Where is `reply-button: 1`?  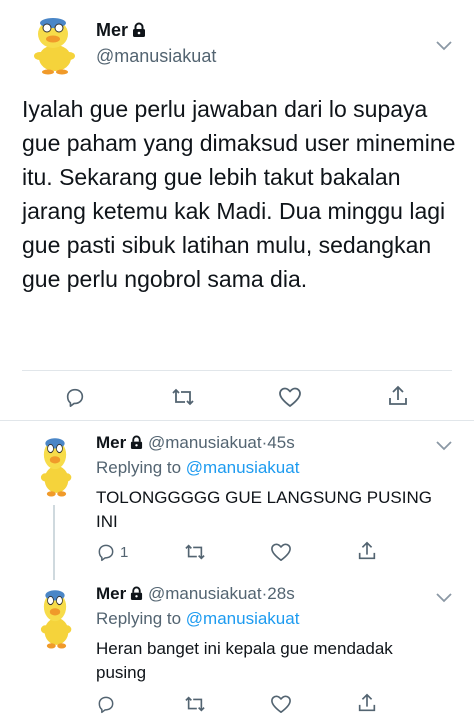 reply-button: 1 is located at coordinates (112, 552).